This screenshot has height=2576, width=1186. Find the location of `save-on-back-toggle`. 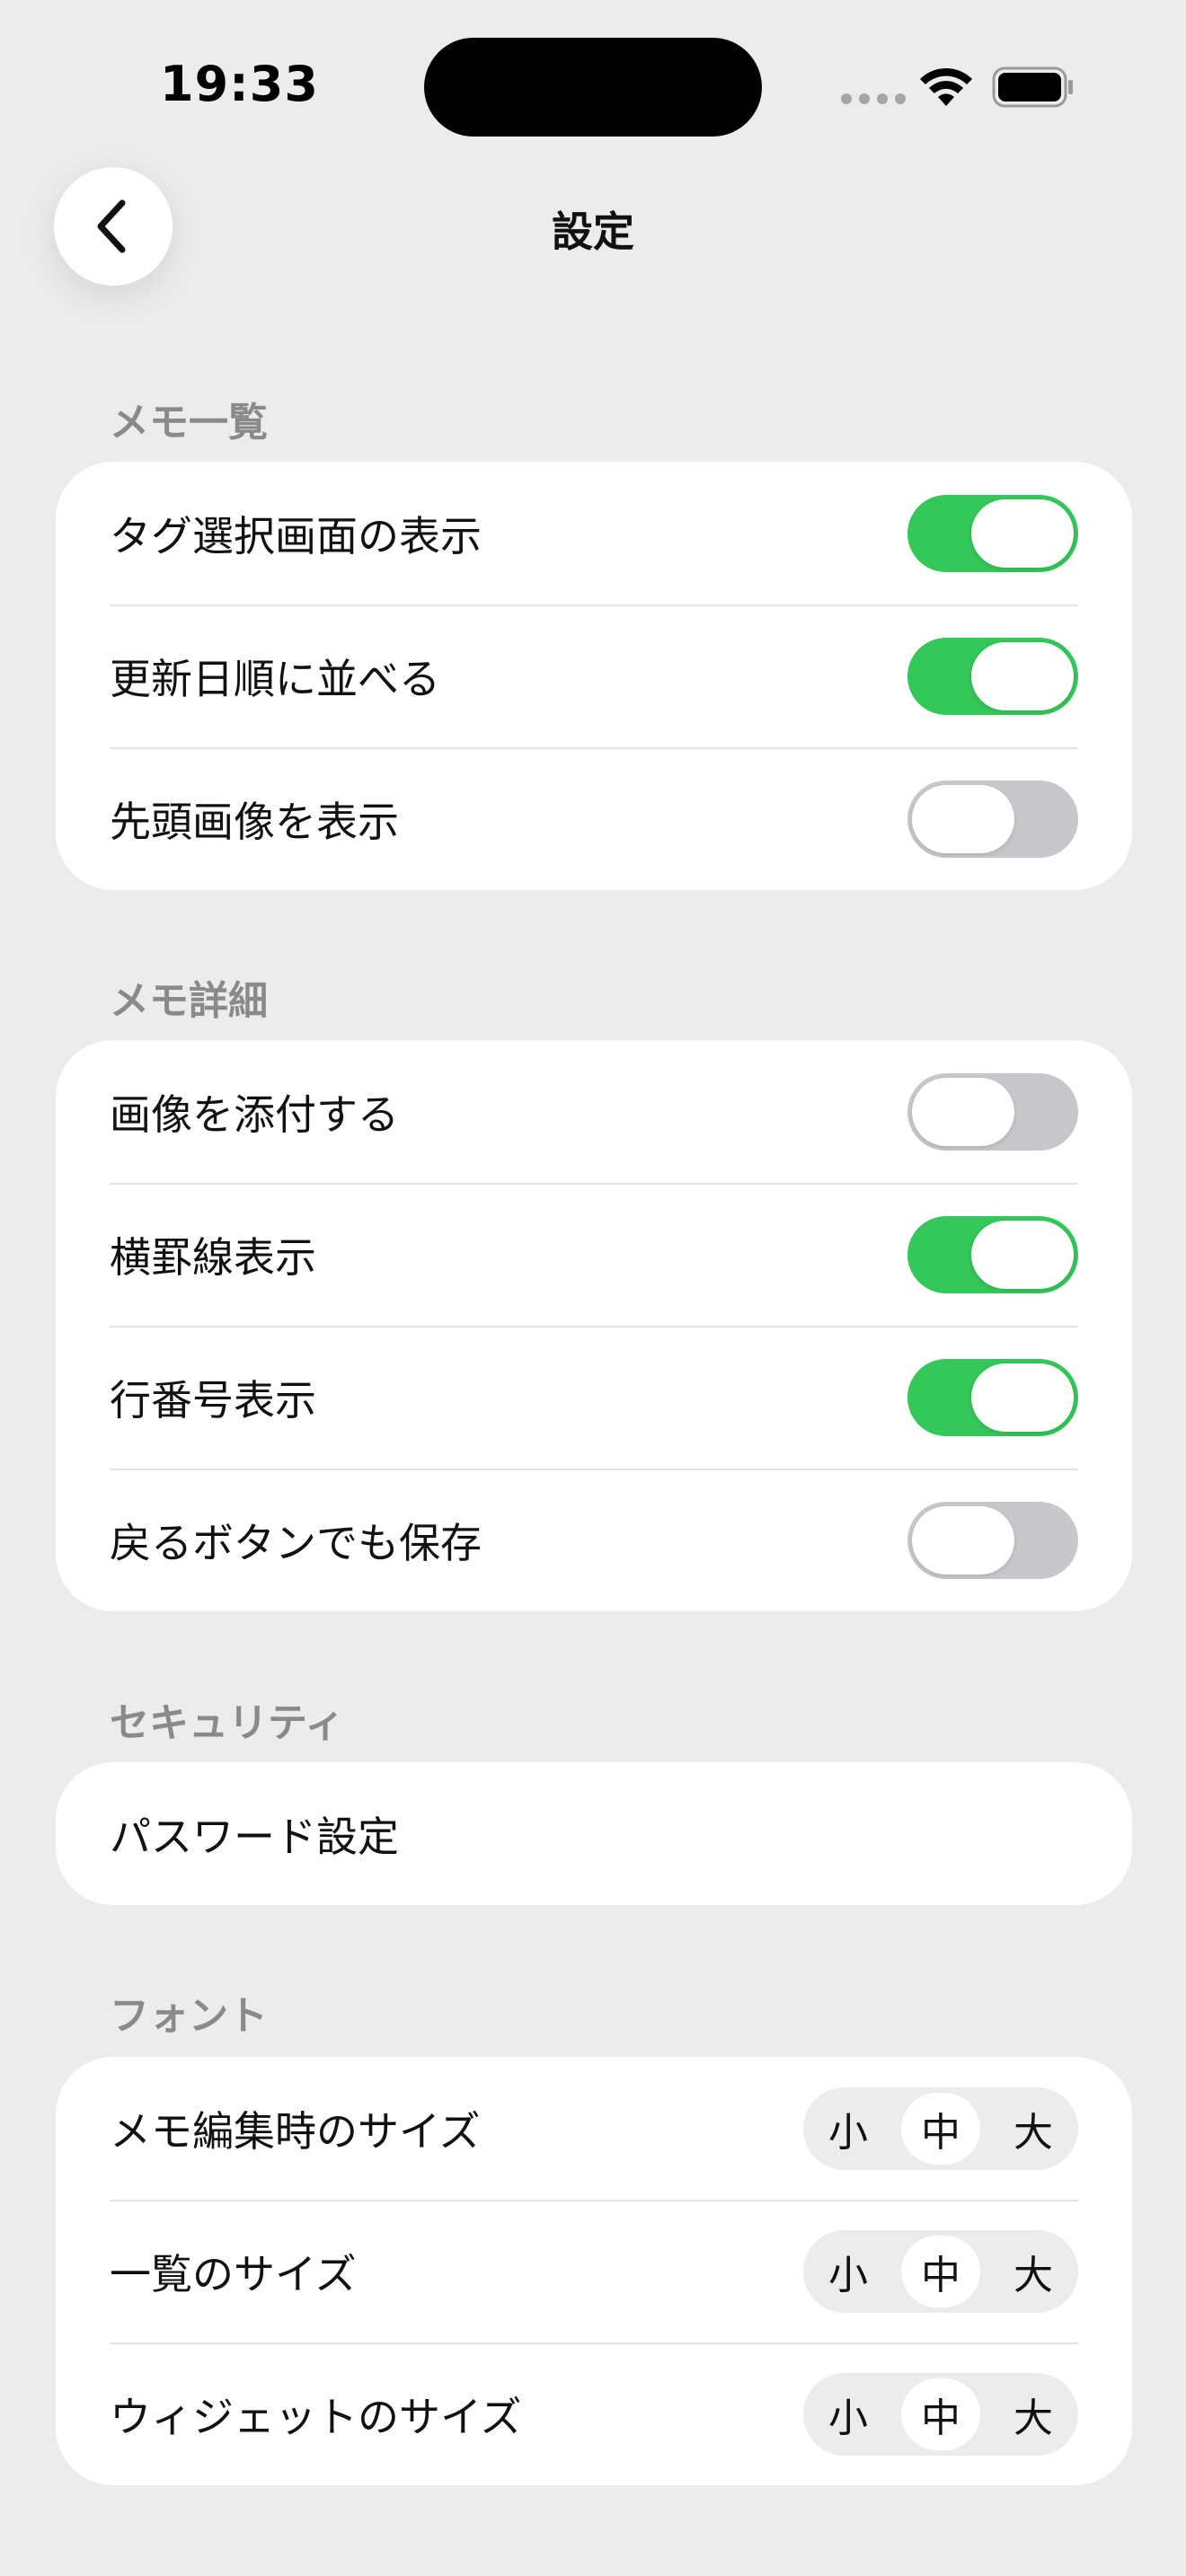

save-on-back-toggle is located at coordinates (992, 1540).